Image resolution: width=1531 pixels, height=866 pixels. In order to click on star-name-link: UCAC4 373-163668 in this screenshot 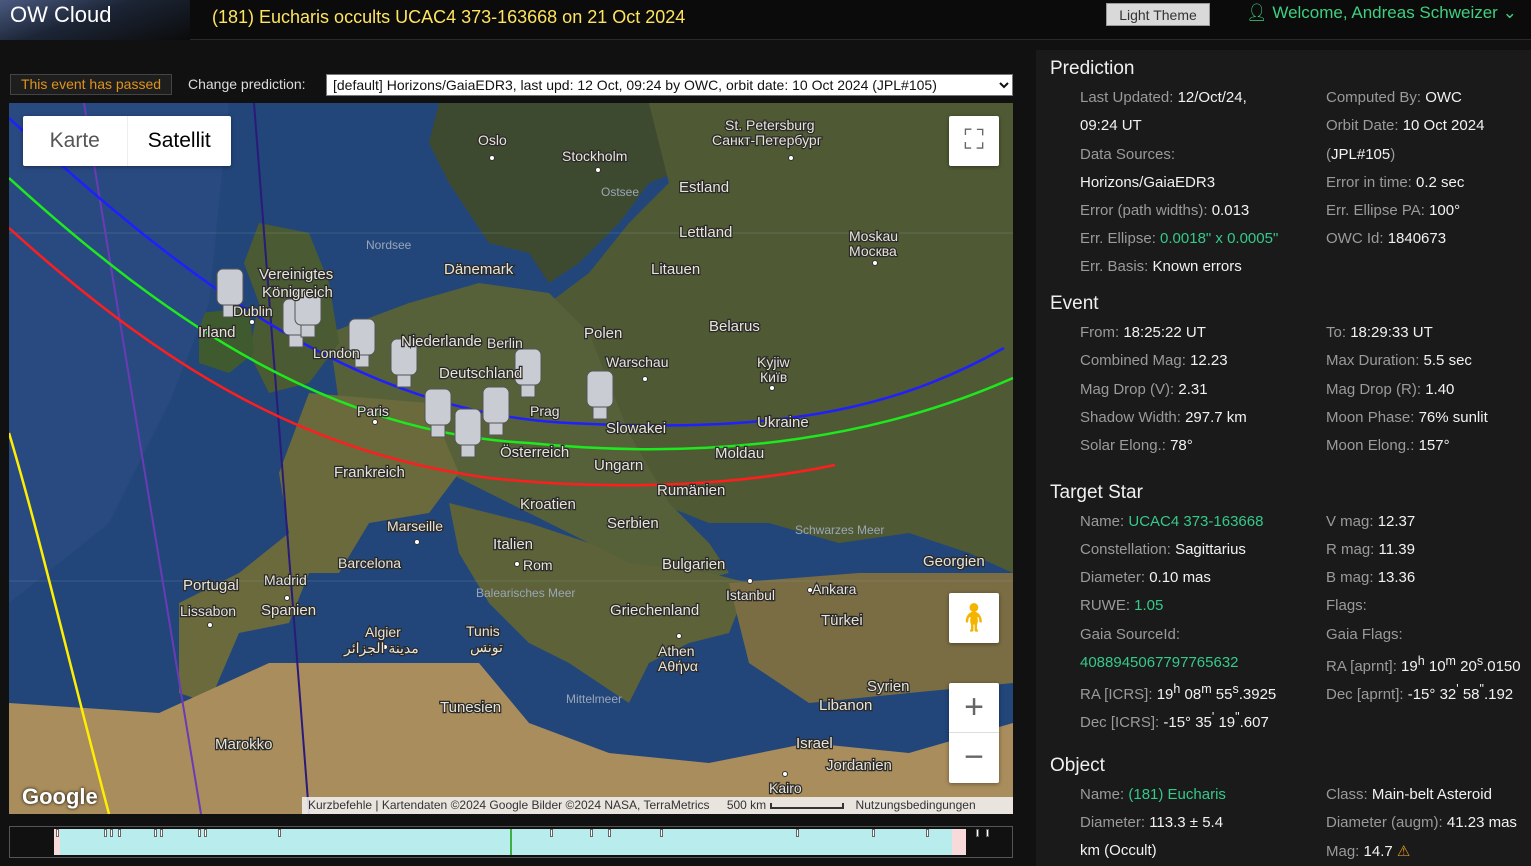, I will do `click(1195, 521)`.